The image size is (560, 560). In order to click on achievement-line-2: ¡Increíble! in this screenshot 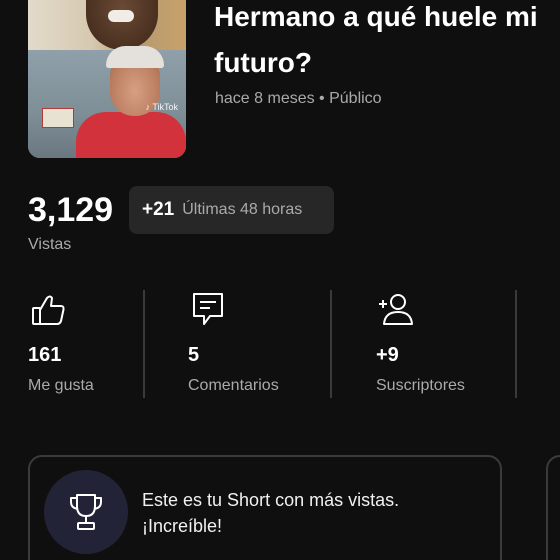, I will do `click(182, 526)`.